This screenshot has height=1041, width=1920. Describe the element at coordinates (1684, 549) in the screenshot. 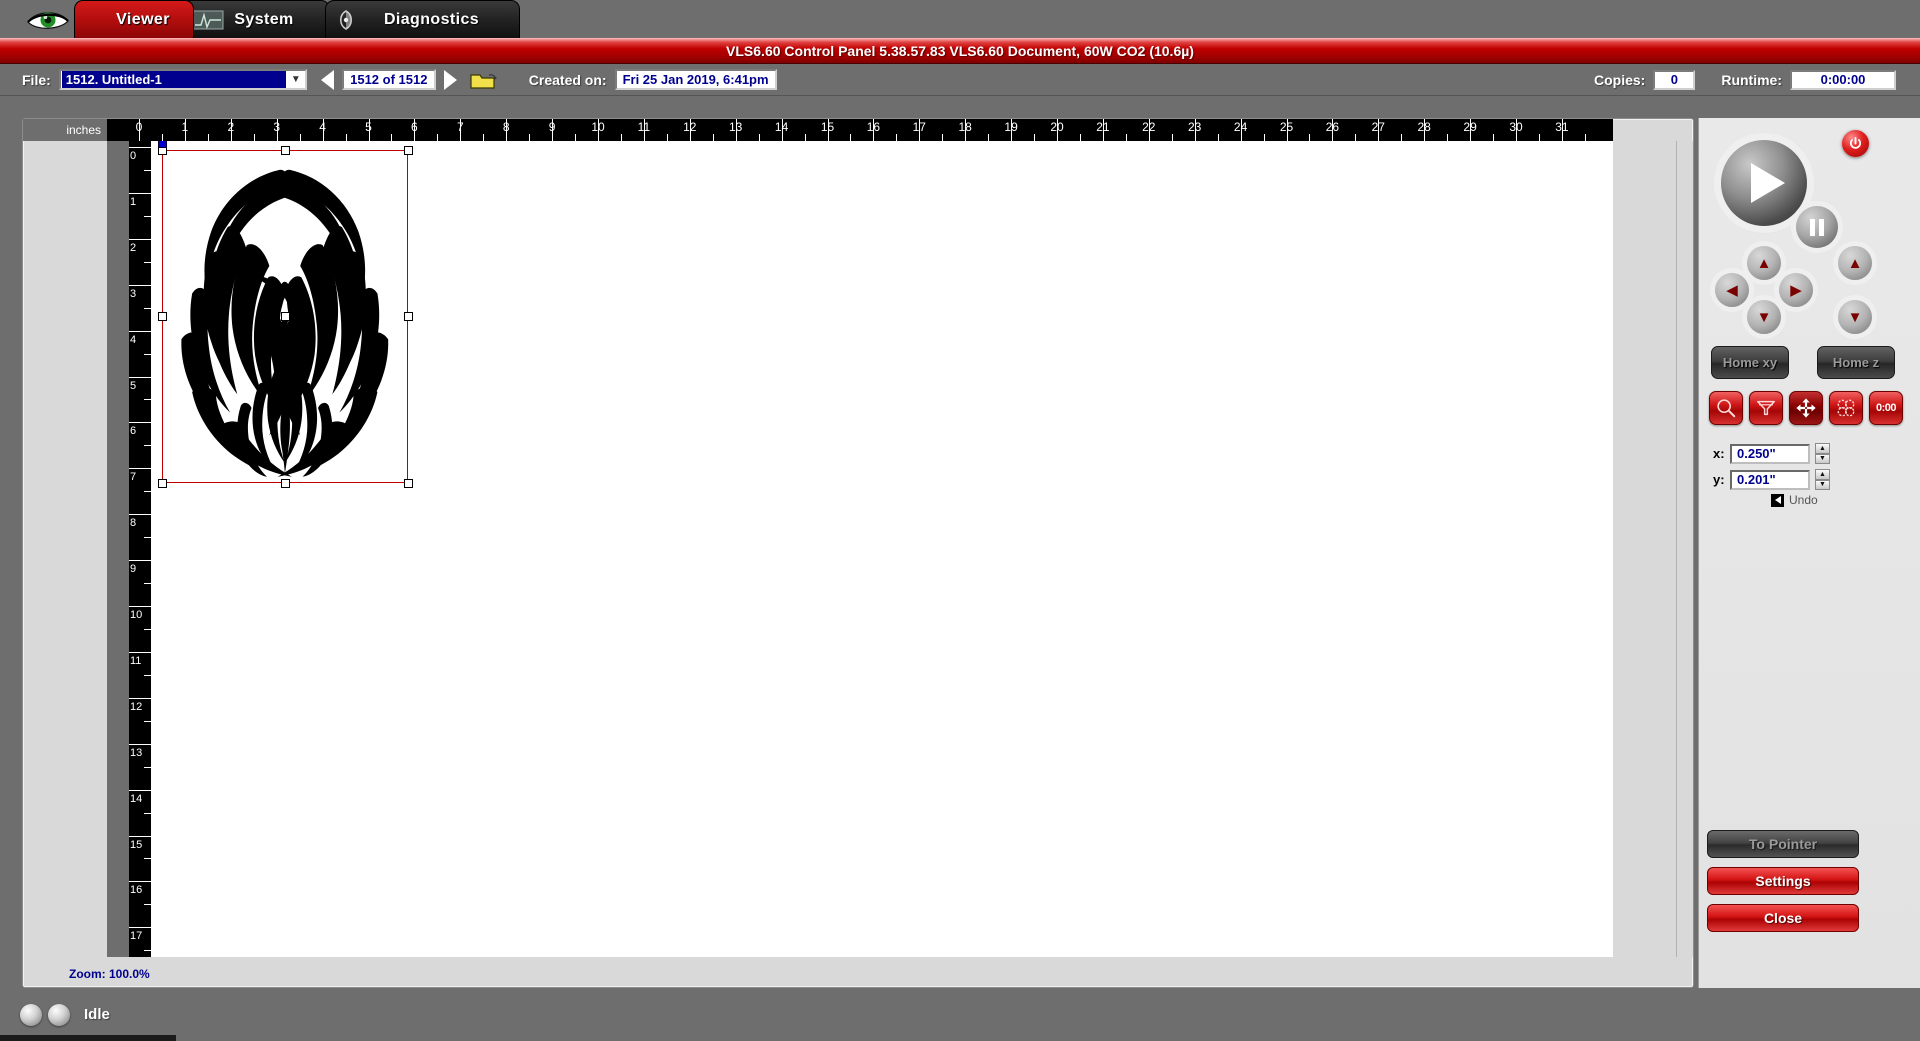

I see `vertical-scrollbar` at that location.